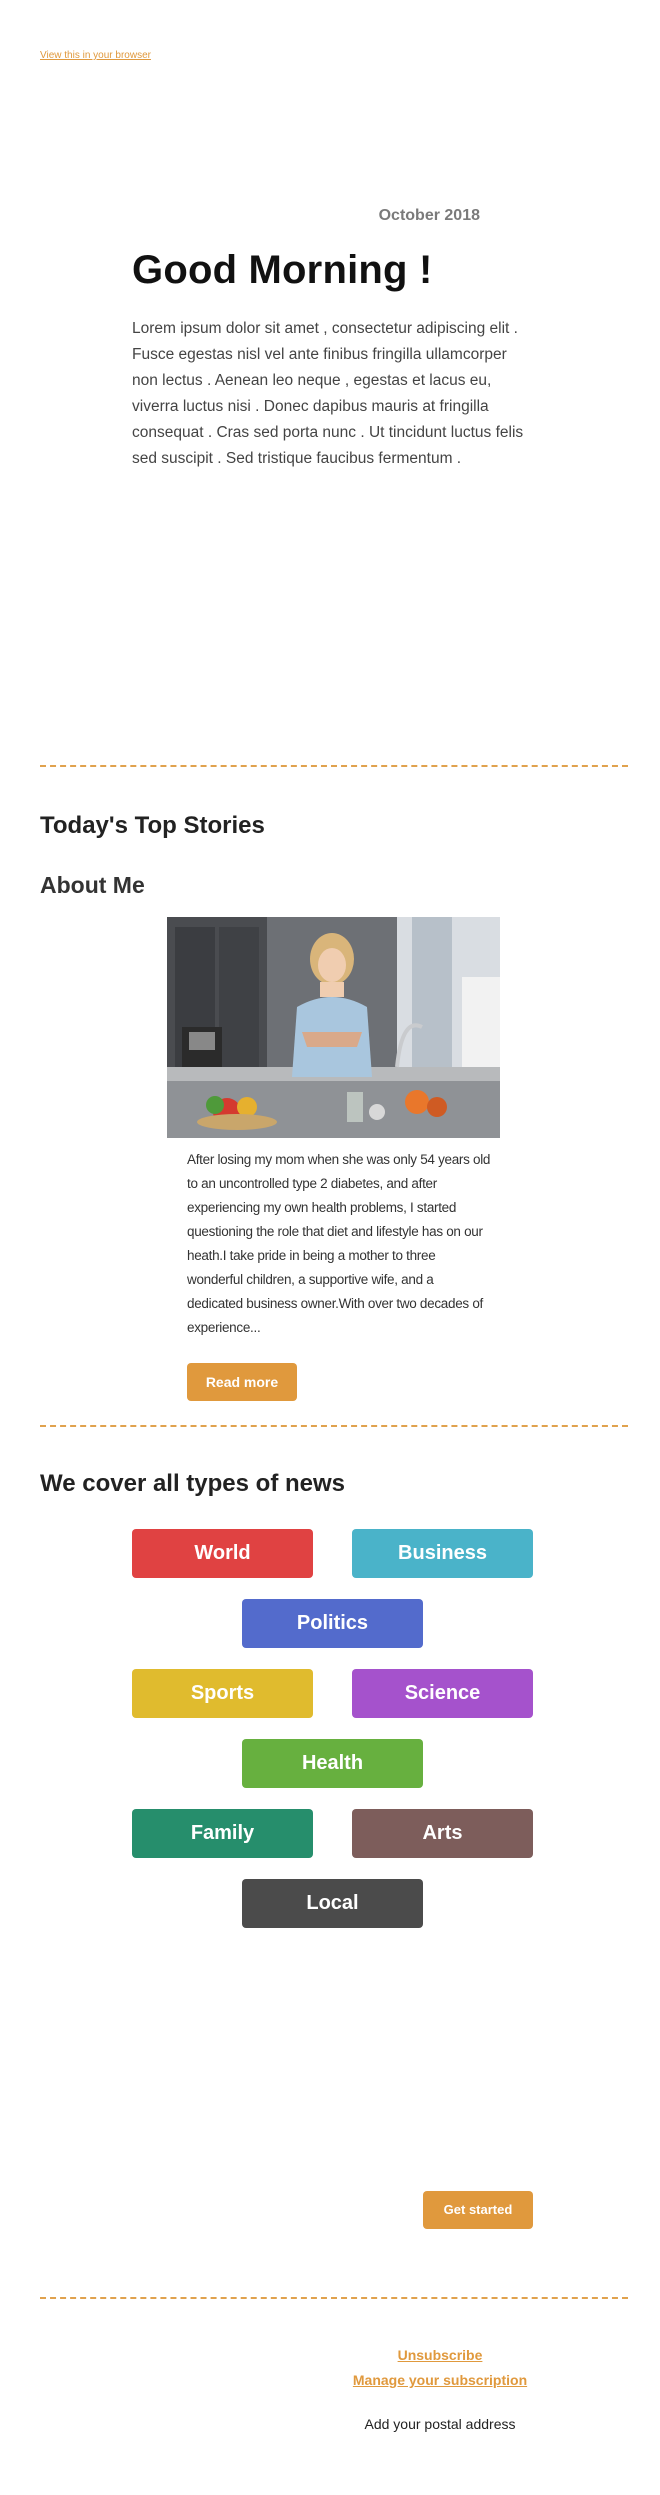 The width and height of the screenshot is (660, 2495). Describe the element at coordinates (442, 1833) in the screenshot. I see `category-arts-button: Arts` at that location.